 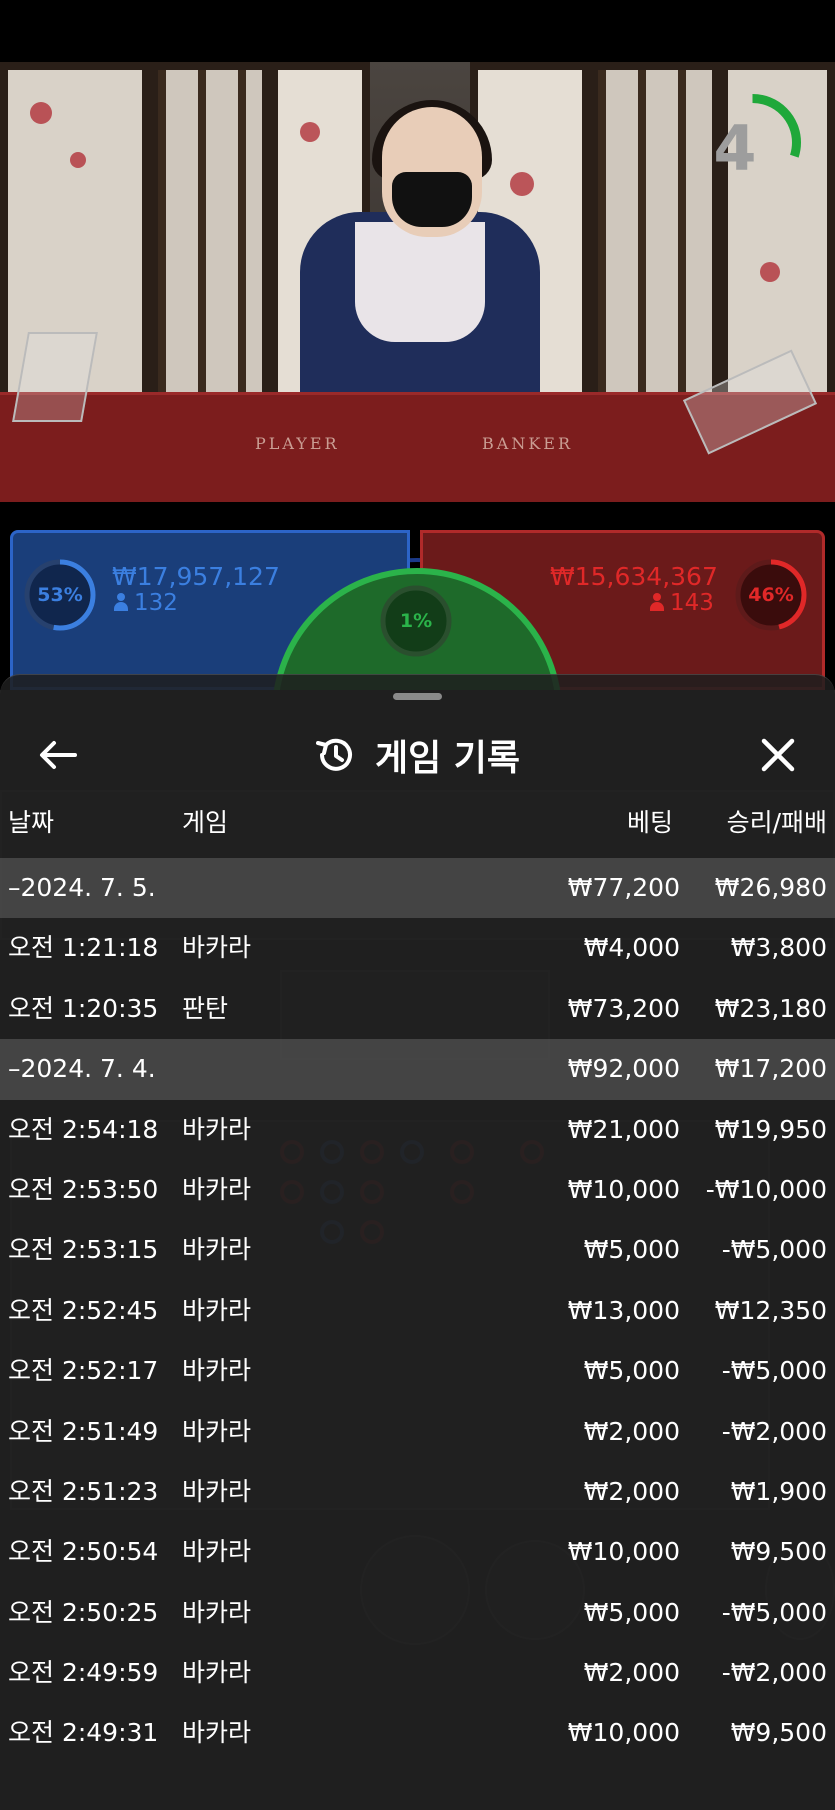 I want to click on back-button, so click(x=58, y=755).